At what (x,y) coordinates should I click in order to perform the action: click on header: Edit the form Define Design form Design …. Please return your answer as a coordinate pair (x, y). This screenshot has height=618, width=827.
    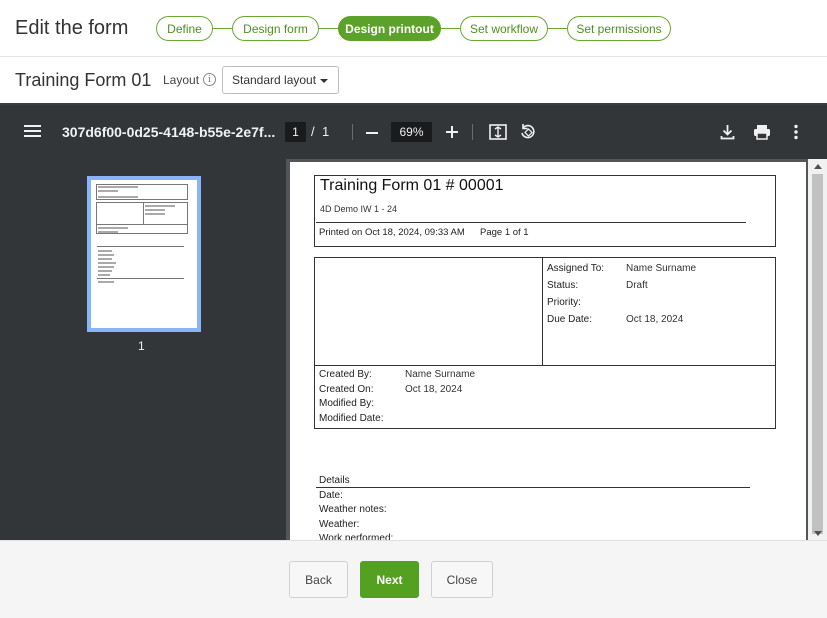
    Looking at the image, I should click on (413, 28).